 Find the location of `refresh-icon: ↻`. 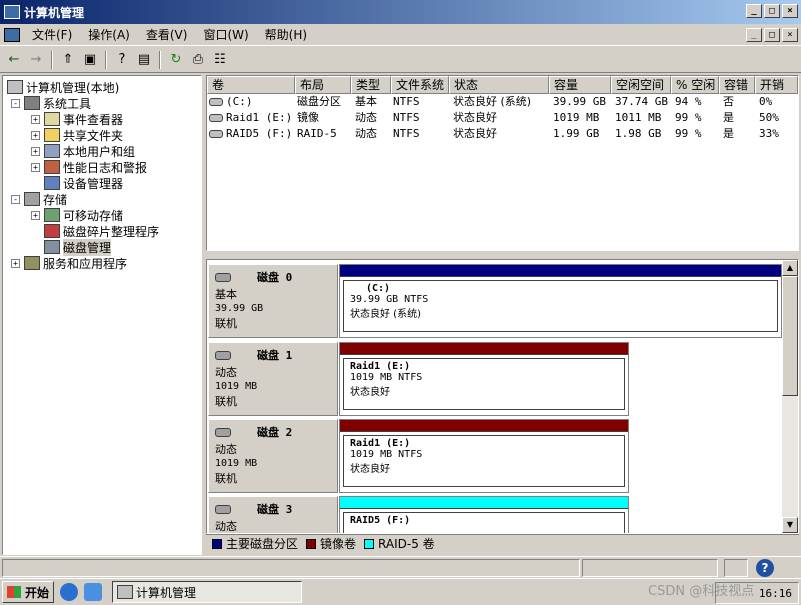

refresh-icon: ↻ is located at coordinates (176, 60).